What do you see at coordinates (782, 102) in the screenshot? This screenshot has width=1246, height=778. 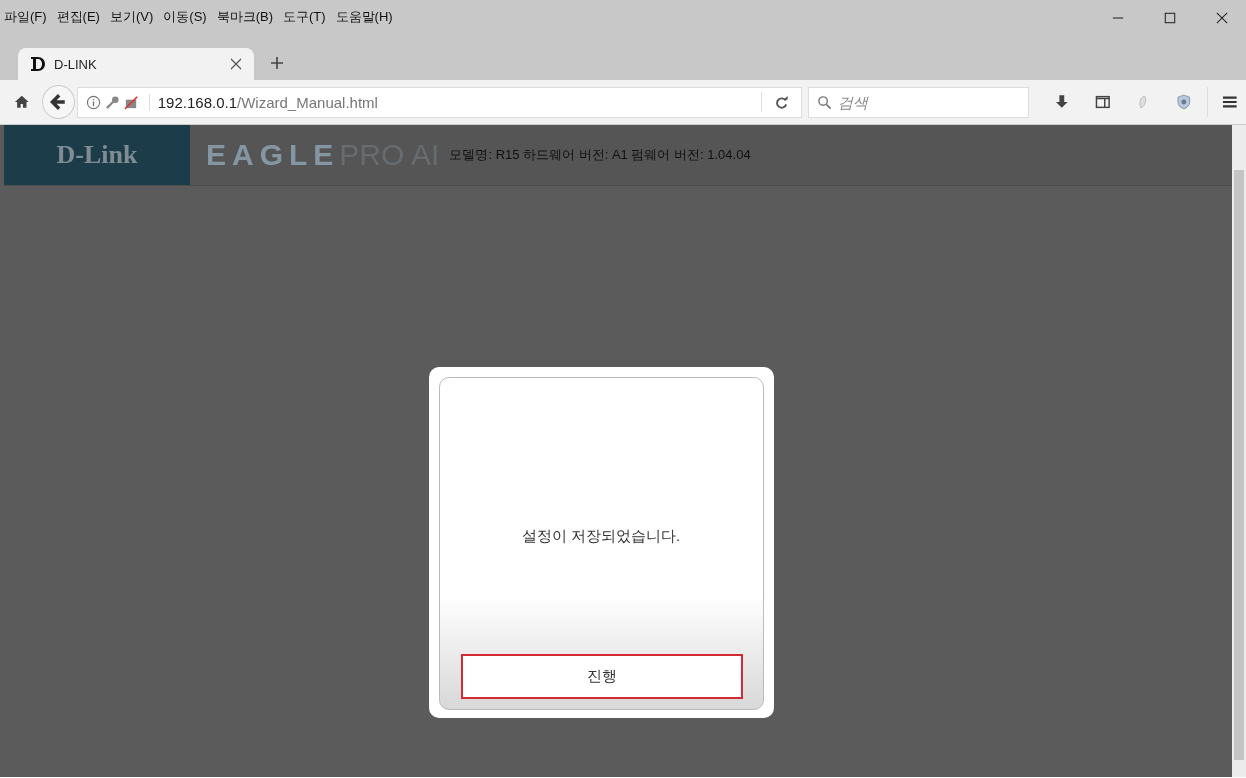 I see `reload-icon` at bounding box center [782, 102].